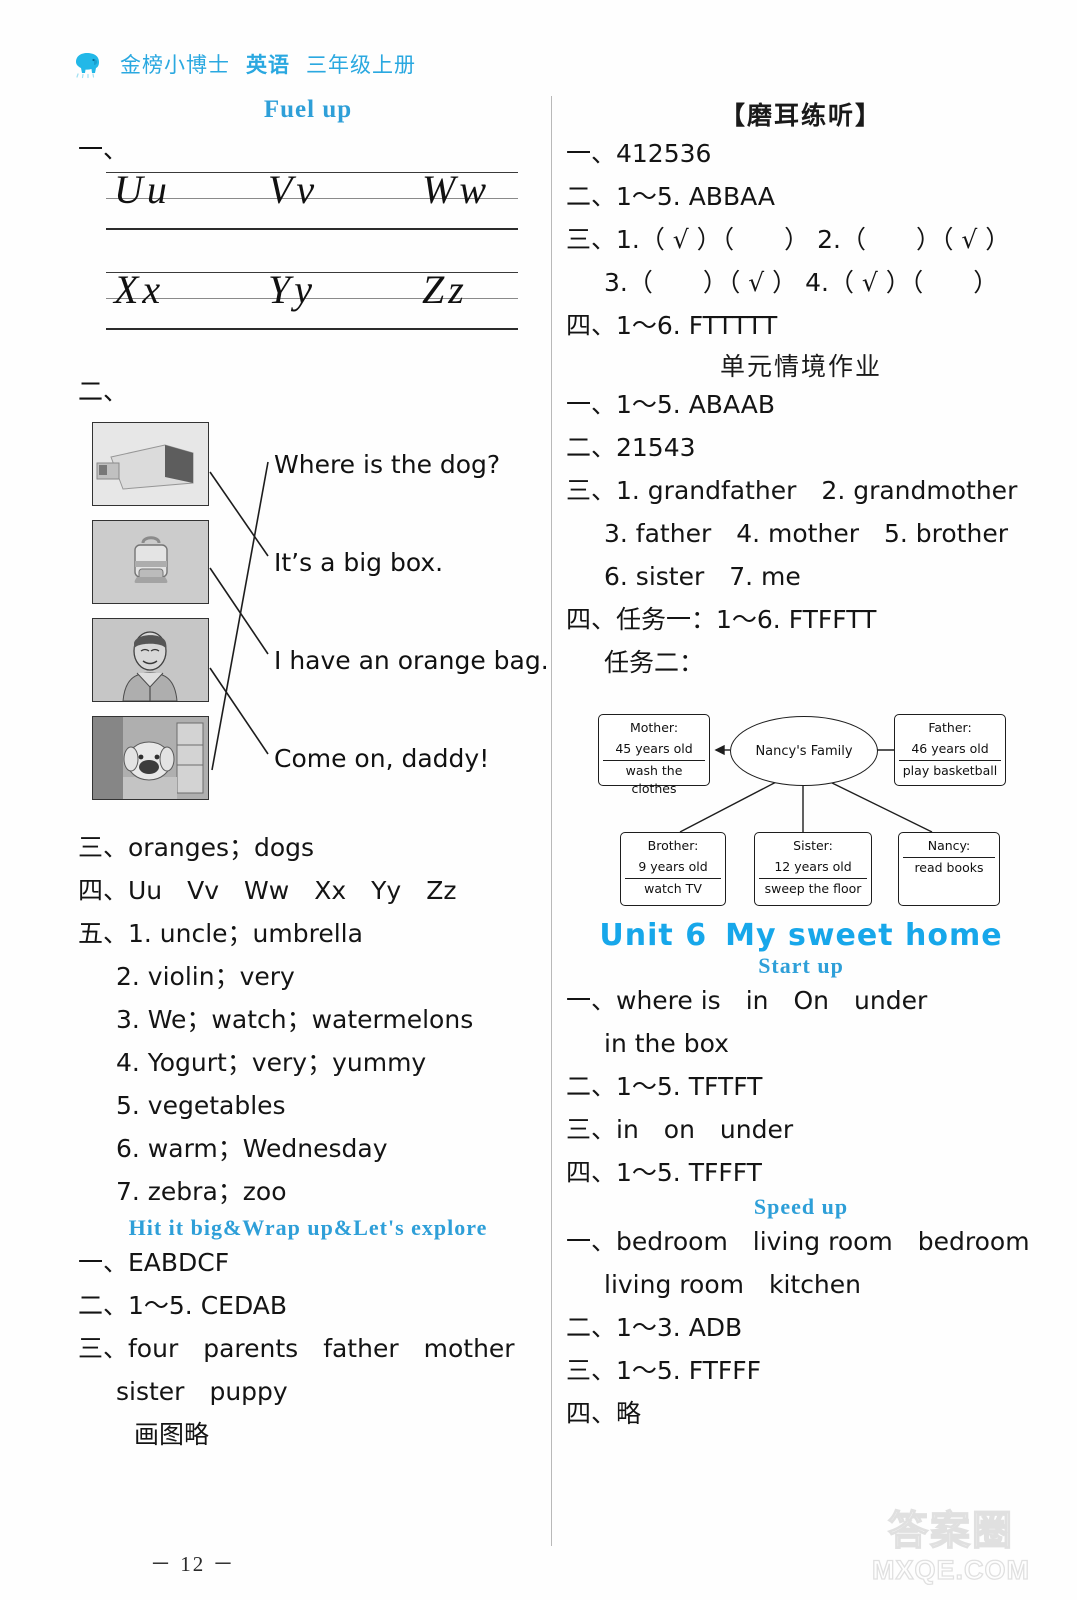  I want to click on mindmap-node-brother: Brother: 9 years old watch TV, so click(673, 869).